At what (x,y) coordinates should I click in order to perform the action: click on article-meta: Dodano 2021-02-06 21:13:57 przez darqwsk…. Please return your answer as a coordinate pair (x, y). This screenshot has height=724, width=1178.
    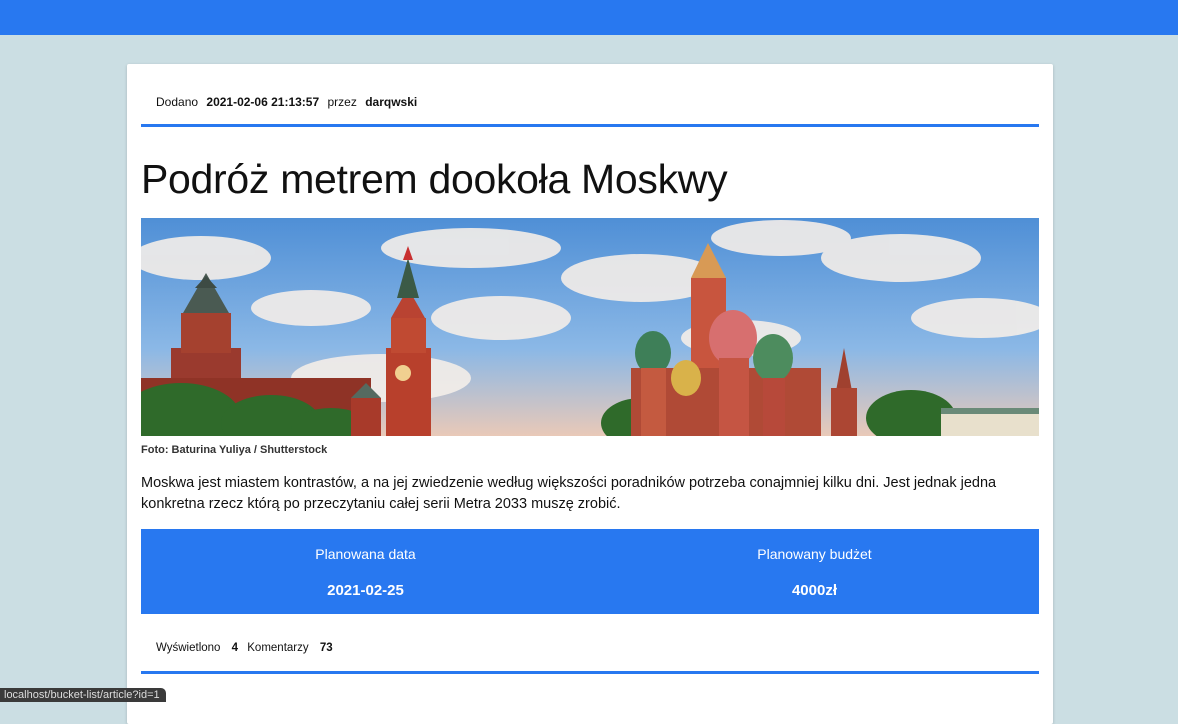
    Looking at the image, I should click on (289, 102).